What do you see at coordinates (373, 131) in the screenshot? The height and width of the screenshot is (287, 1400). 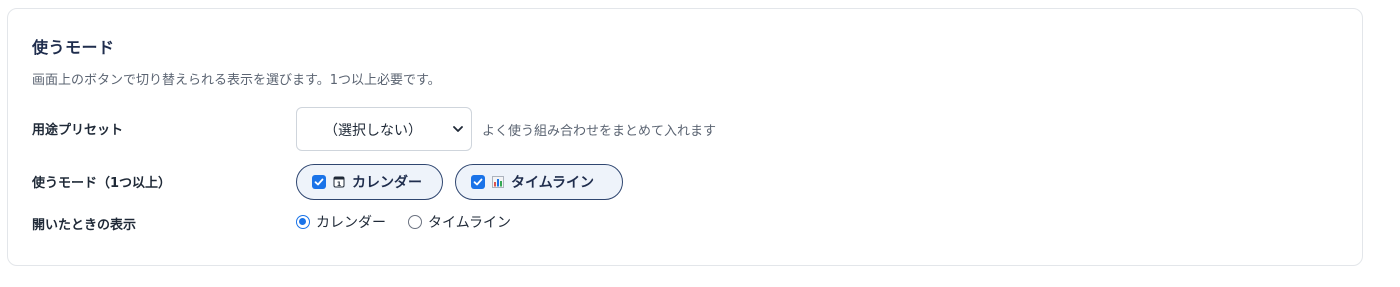 I see `preset-select-value: （選択しない）` at bounding box center [373, 131].